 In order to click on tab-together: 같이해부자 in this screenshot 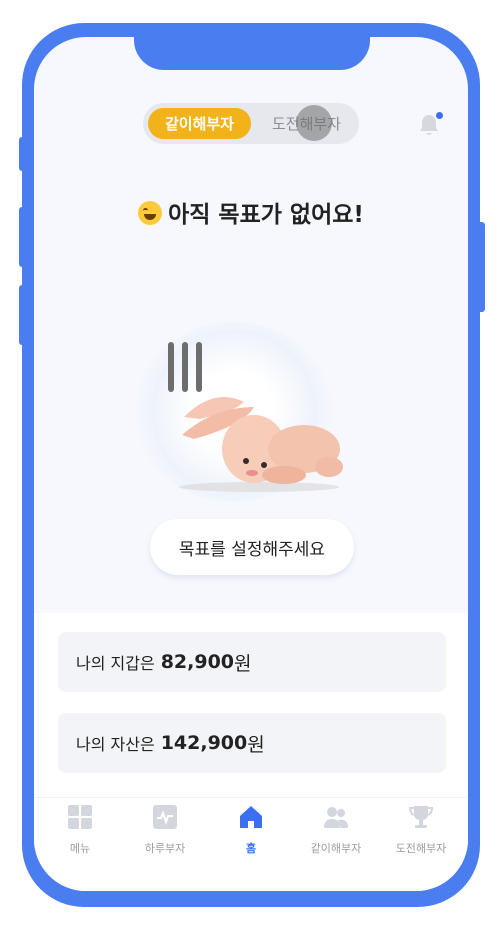, I will do `click(336, 830)`.